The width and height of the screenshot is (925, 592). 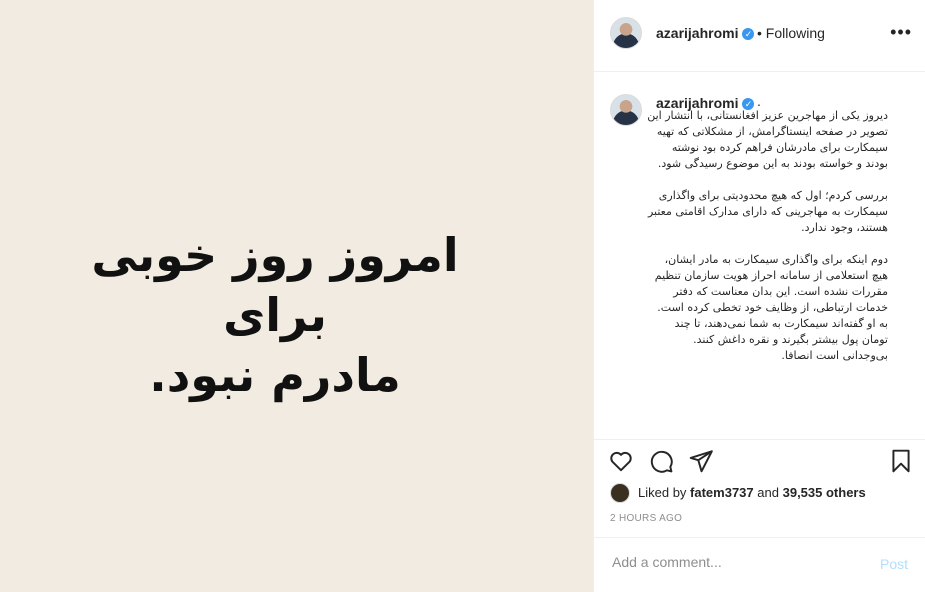 What do you see at coordinates (661, 461) in the screenshot?
I see `comment-icon` at bounding box center [661, 461].